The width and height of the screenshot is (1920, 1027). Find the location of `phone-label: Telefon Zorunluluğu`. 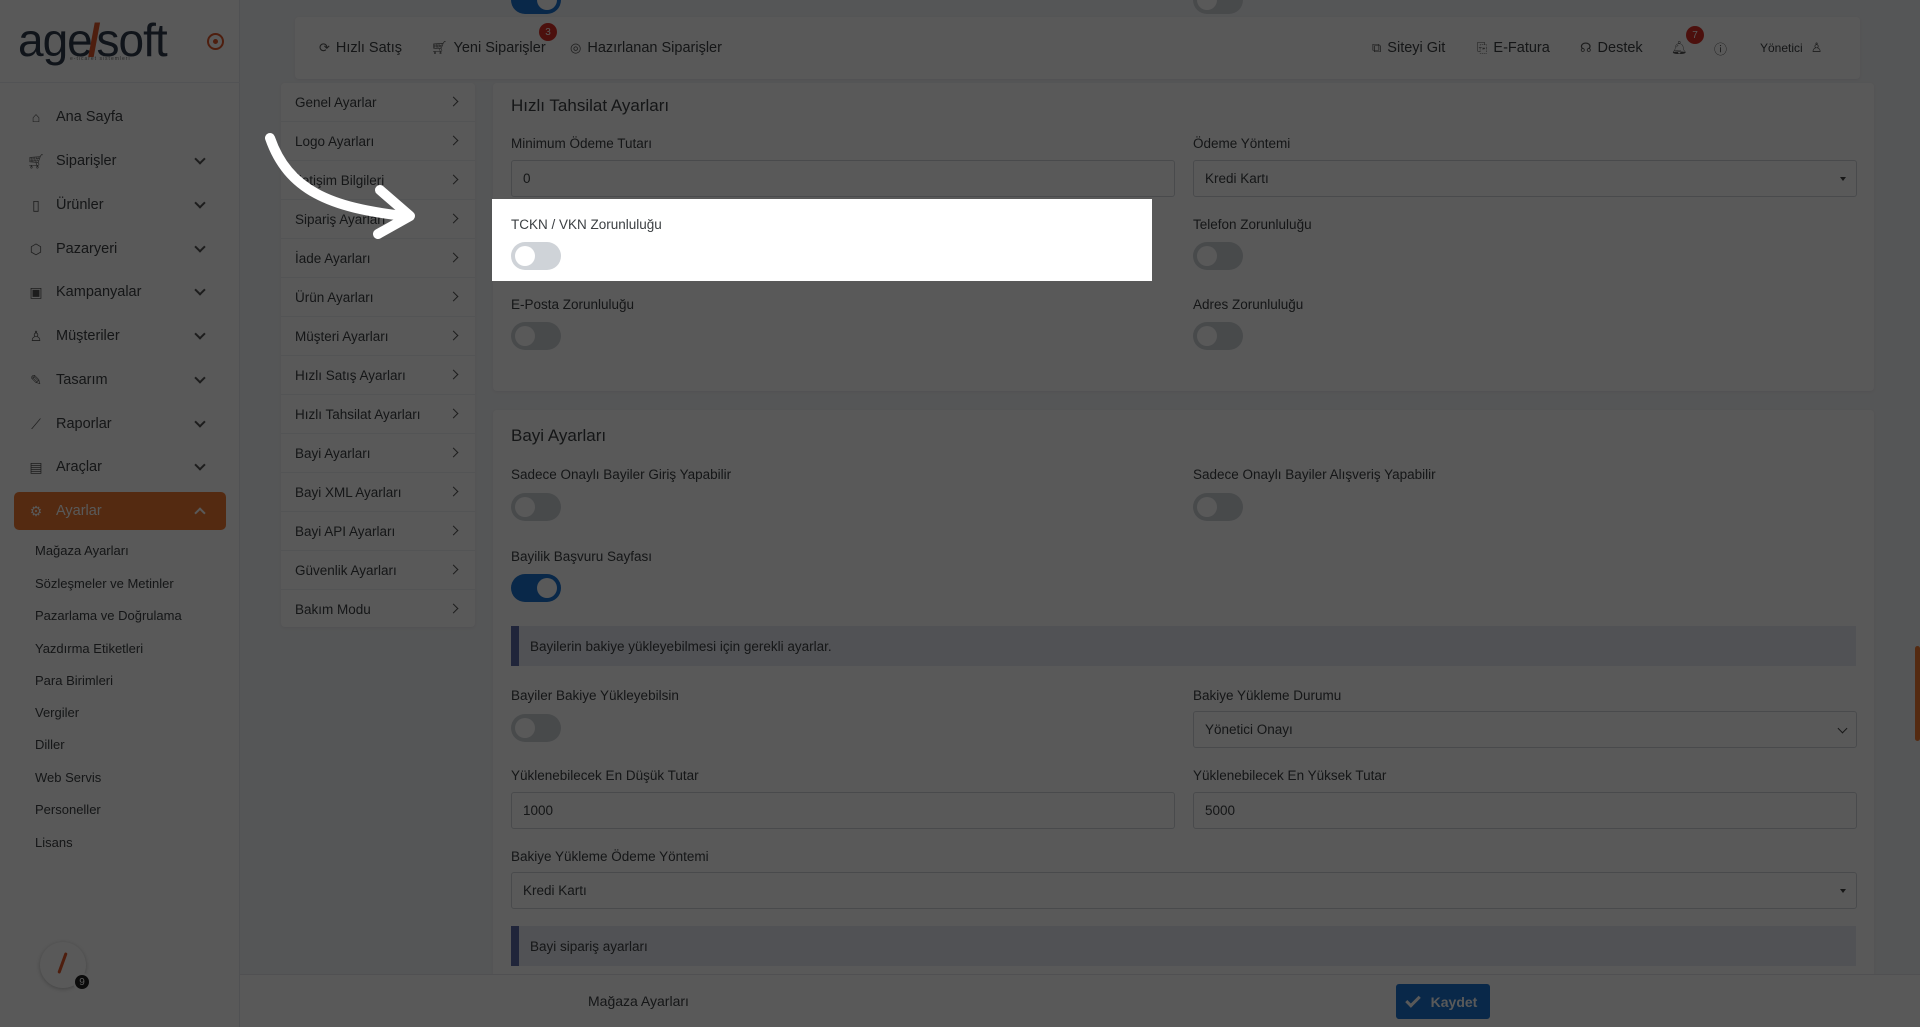

phone-label: Telefon Zorunluluğu is located at coordinates (1252, 224).